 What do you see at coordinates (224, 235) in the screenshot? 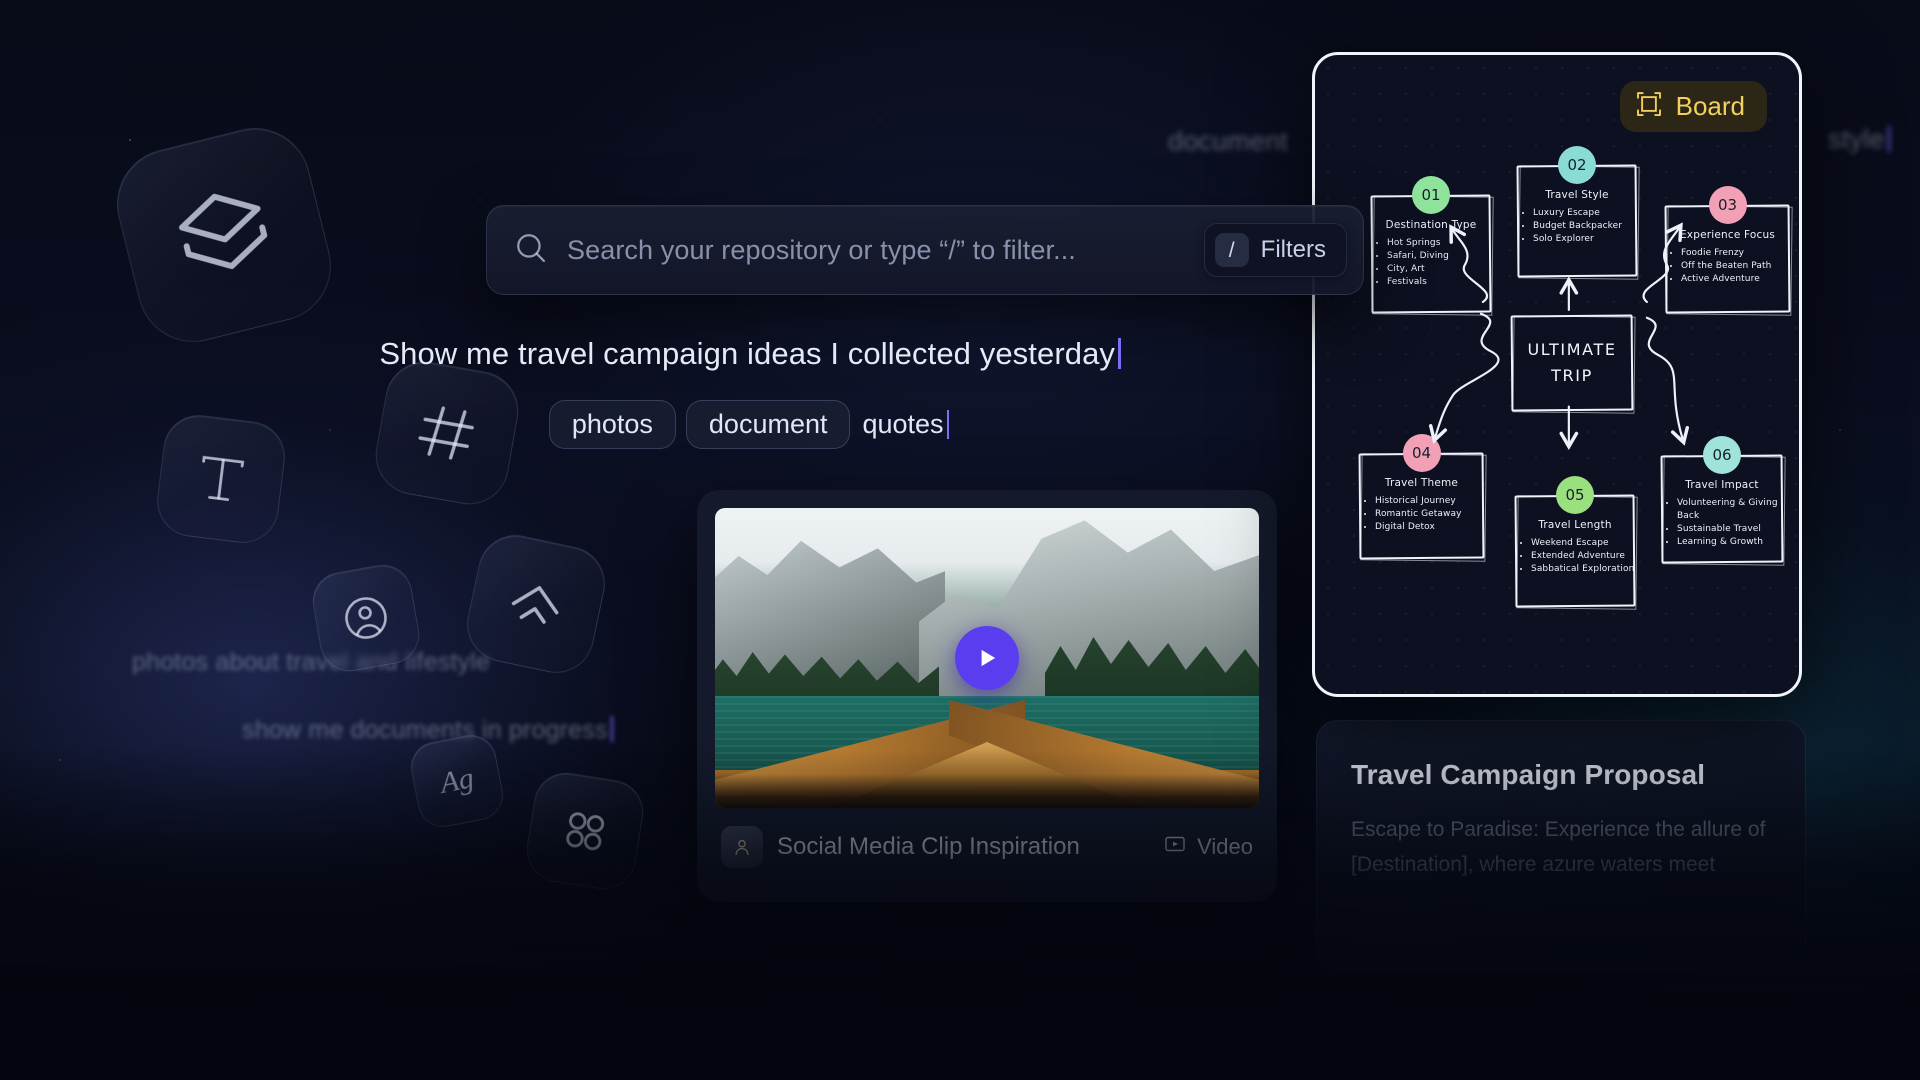
I see `layers-icon` at bounding box center [224, 235].